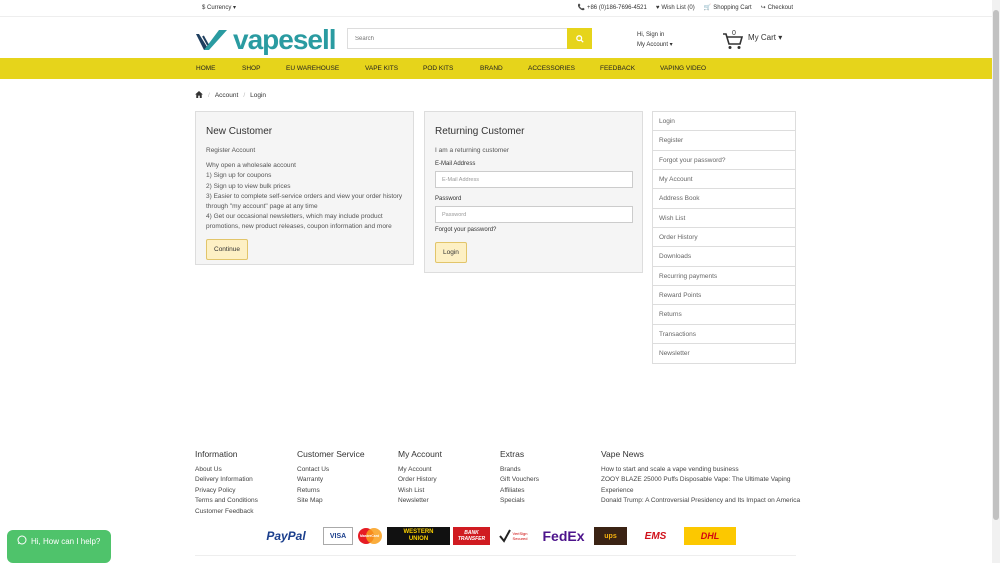 The width and height of the screenshot is (1000, 563). I want to click on footer-link: Privacy Policy, so click(242, 491).